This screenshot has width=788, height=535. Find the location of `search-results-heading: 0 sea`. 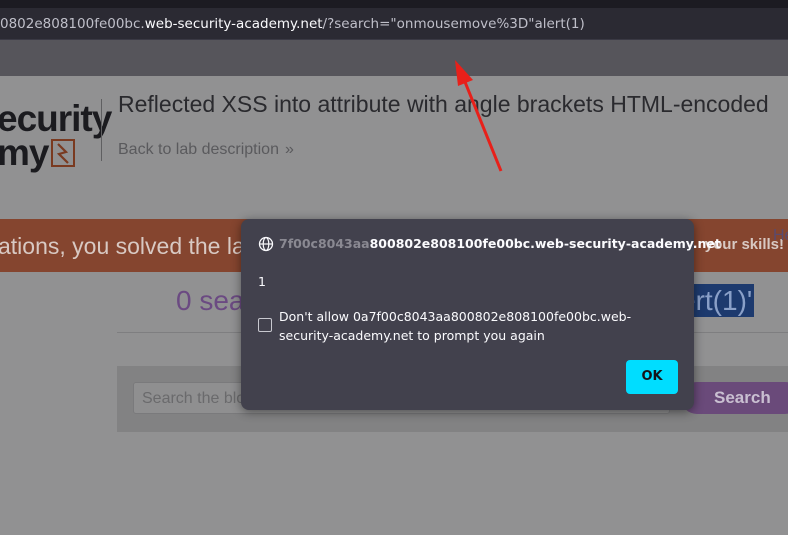

search-results-heading: 0 sea is located at coordinates (210, 300).